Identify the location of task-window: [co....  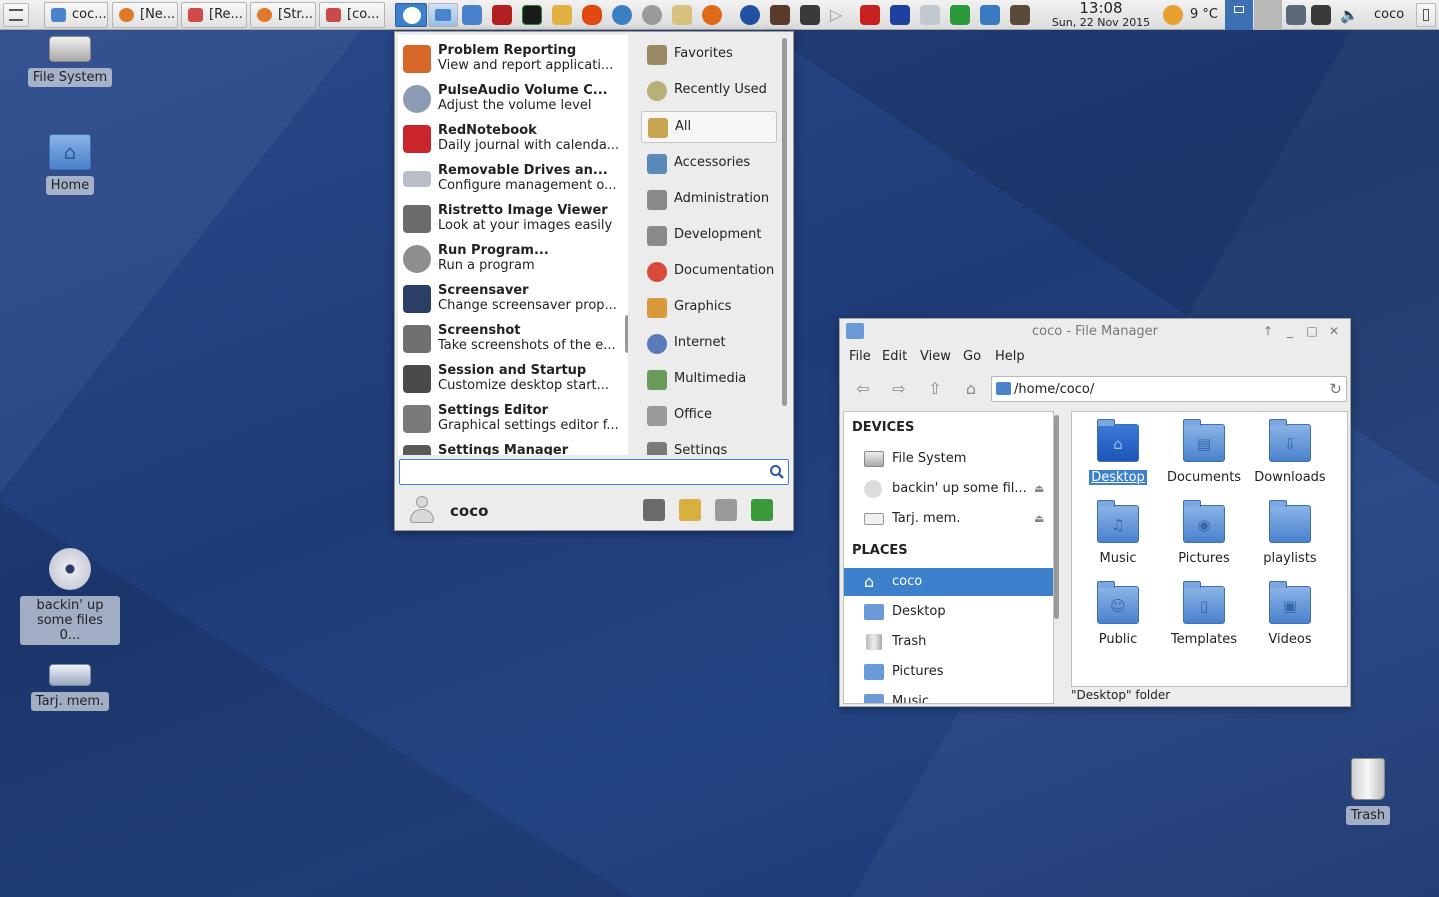
(352, 15).